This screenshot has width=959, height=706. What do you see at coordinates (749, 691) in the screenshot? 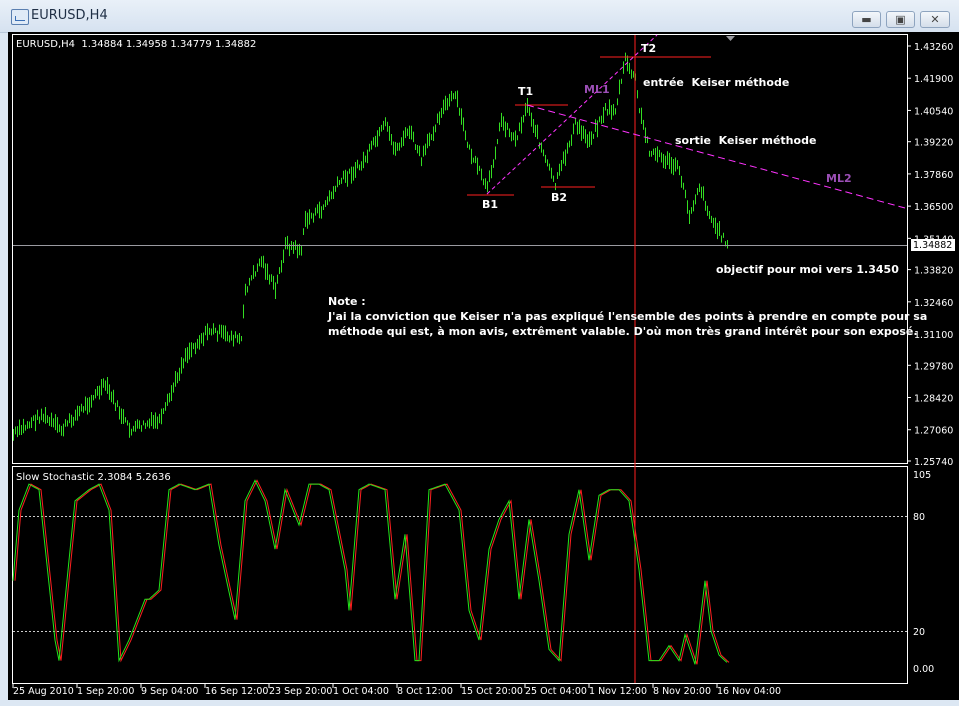
I see `time-tick-label: 16 Nov 04:00` at bounding box center [749, 691].